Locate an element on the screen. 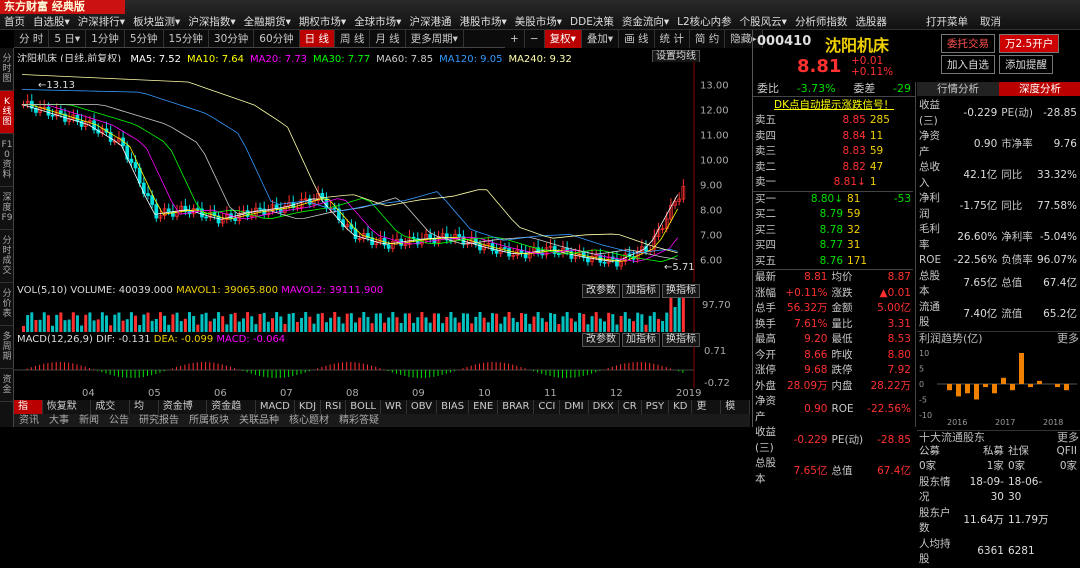 This screenshot has width=1080, height=568. period-6: 60分钟 is located at coordinates (277, 38).